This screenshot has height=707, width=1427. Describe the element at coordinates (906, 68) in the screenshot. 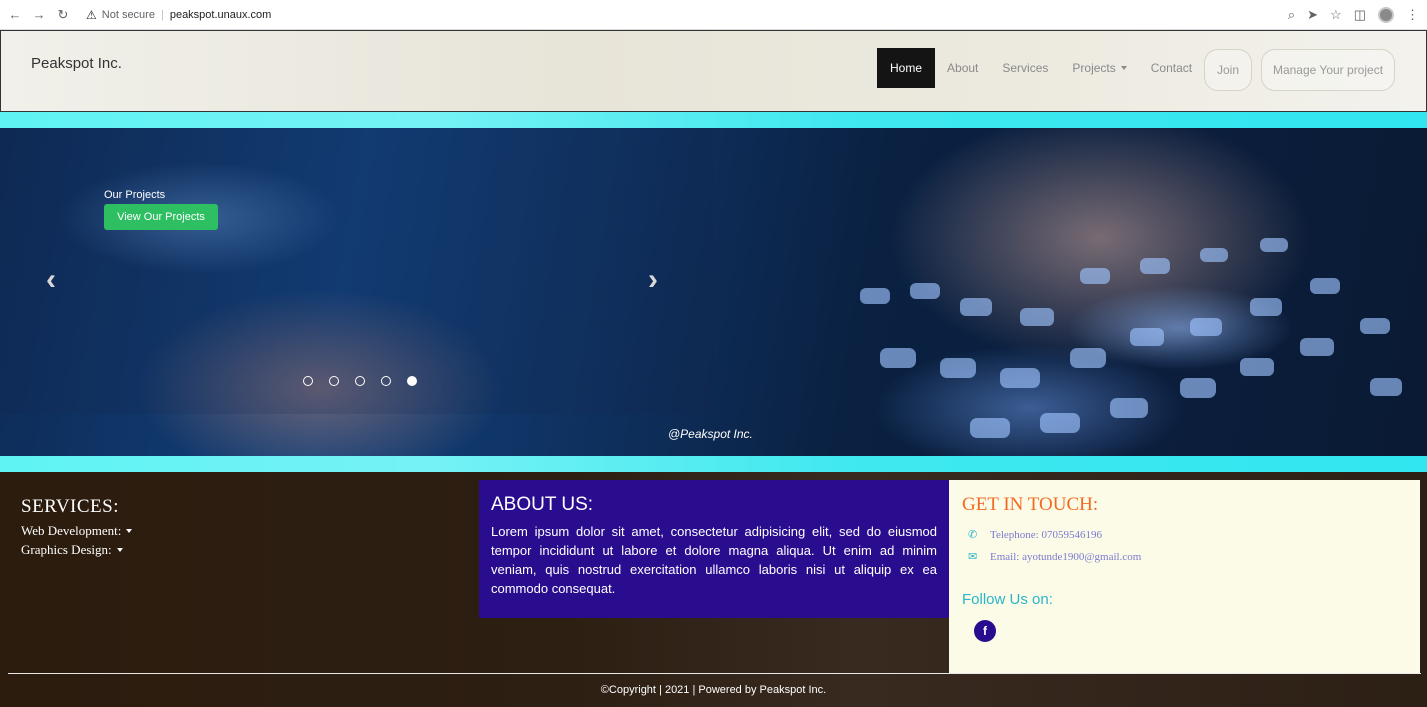

I see `nav-item-home: Home` at that location.